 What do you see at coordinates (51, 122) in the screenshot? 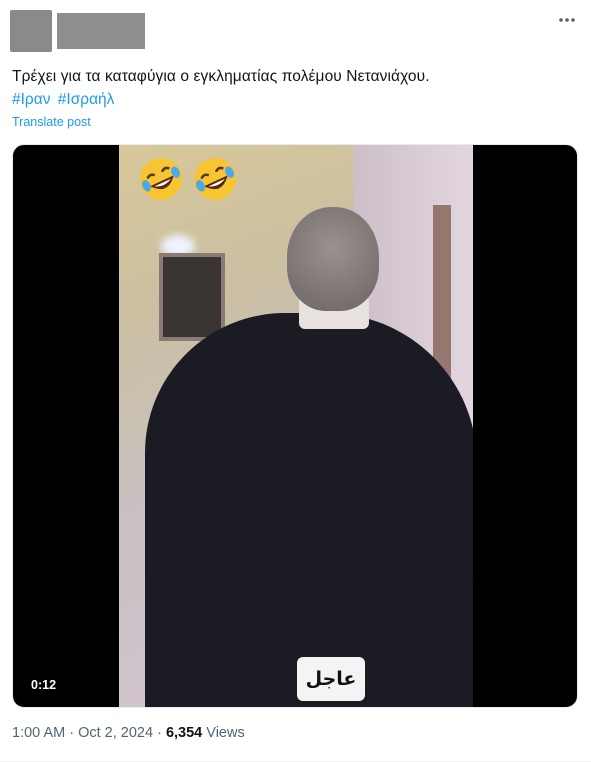
I see `translate-post-link: Translate post` at bounding box center [51, 122].